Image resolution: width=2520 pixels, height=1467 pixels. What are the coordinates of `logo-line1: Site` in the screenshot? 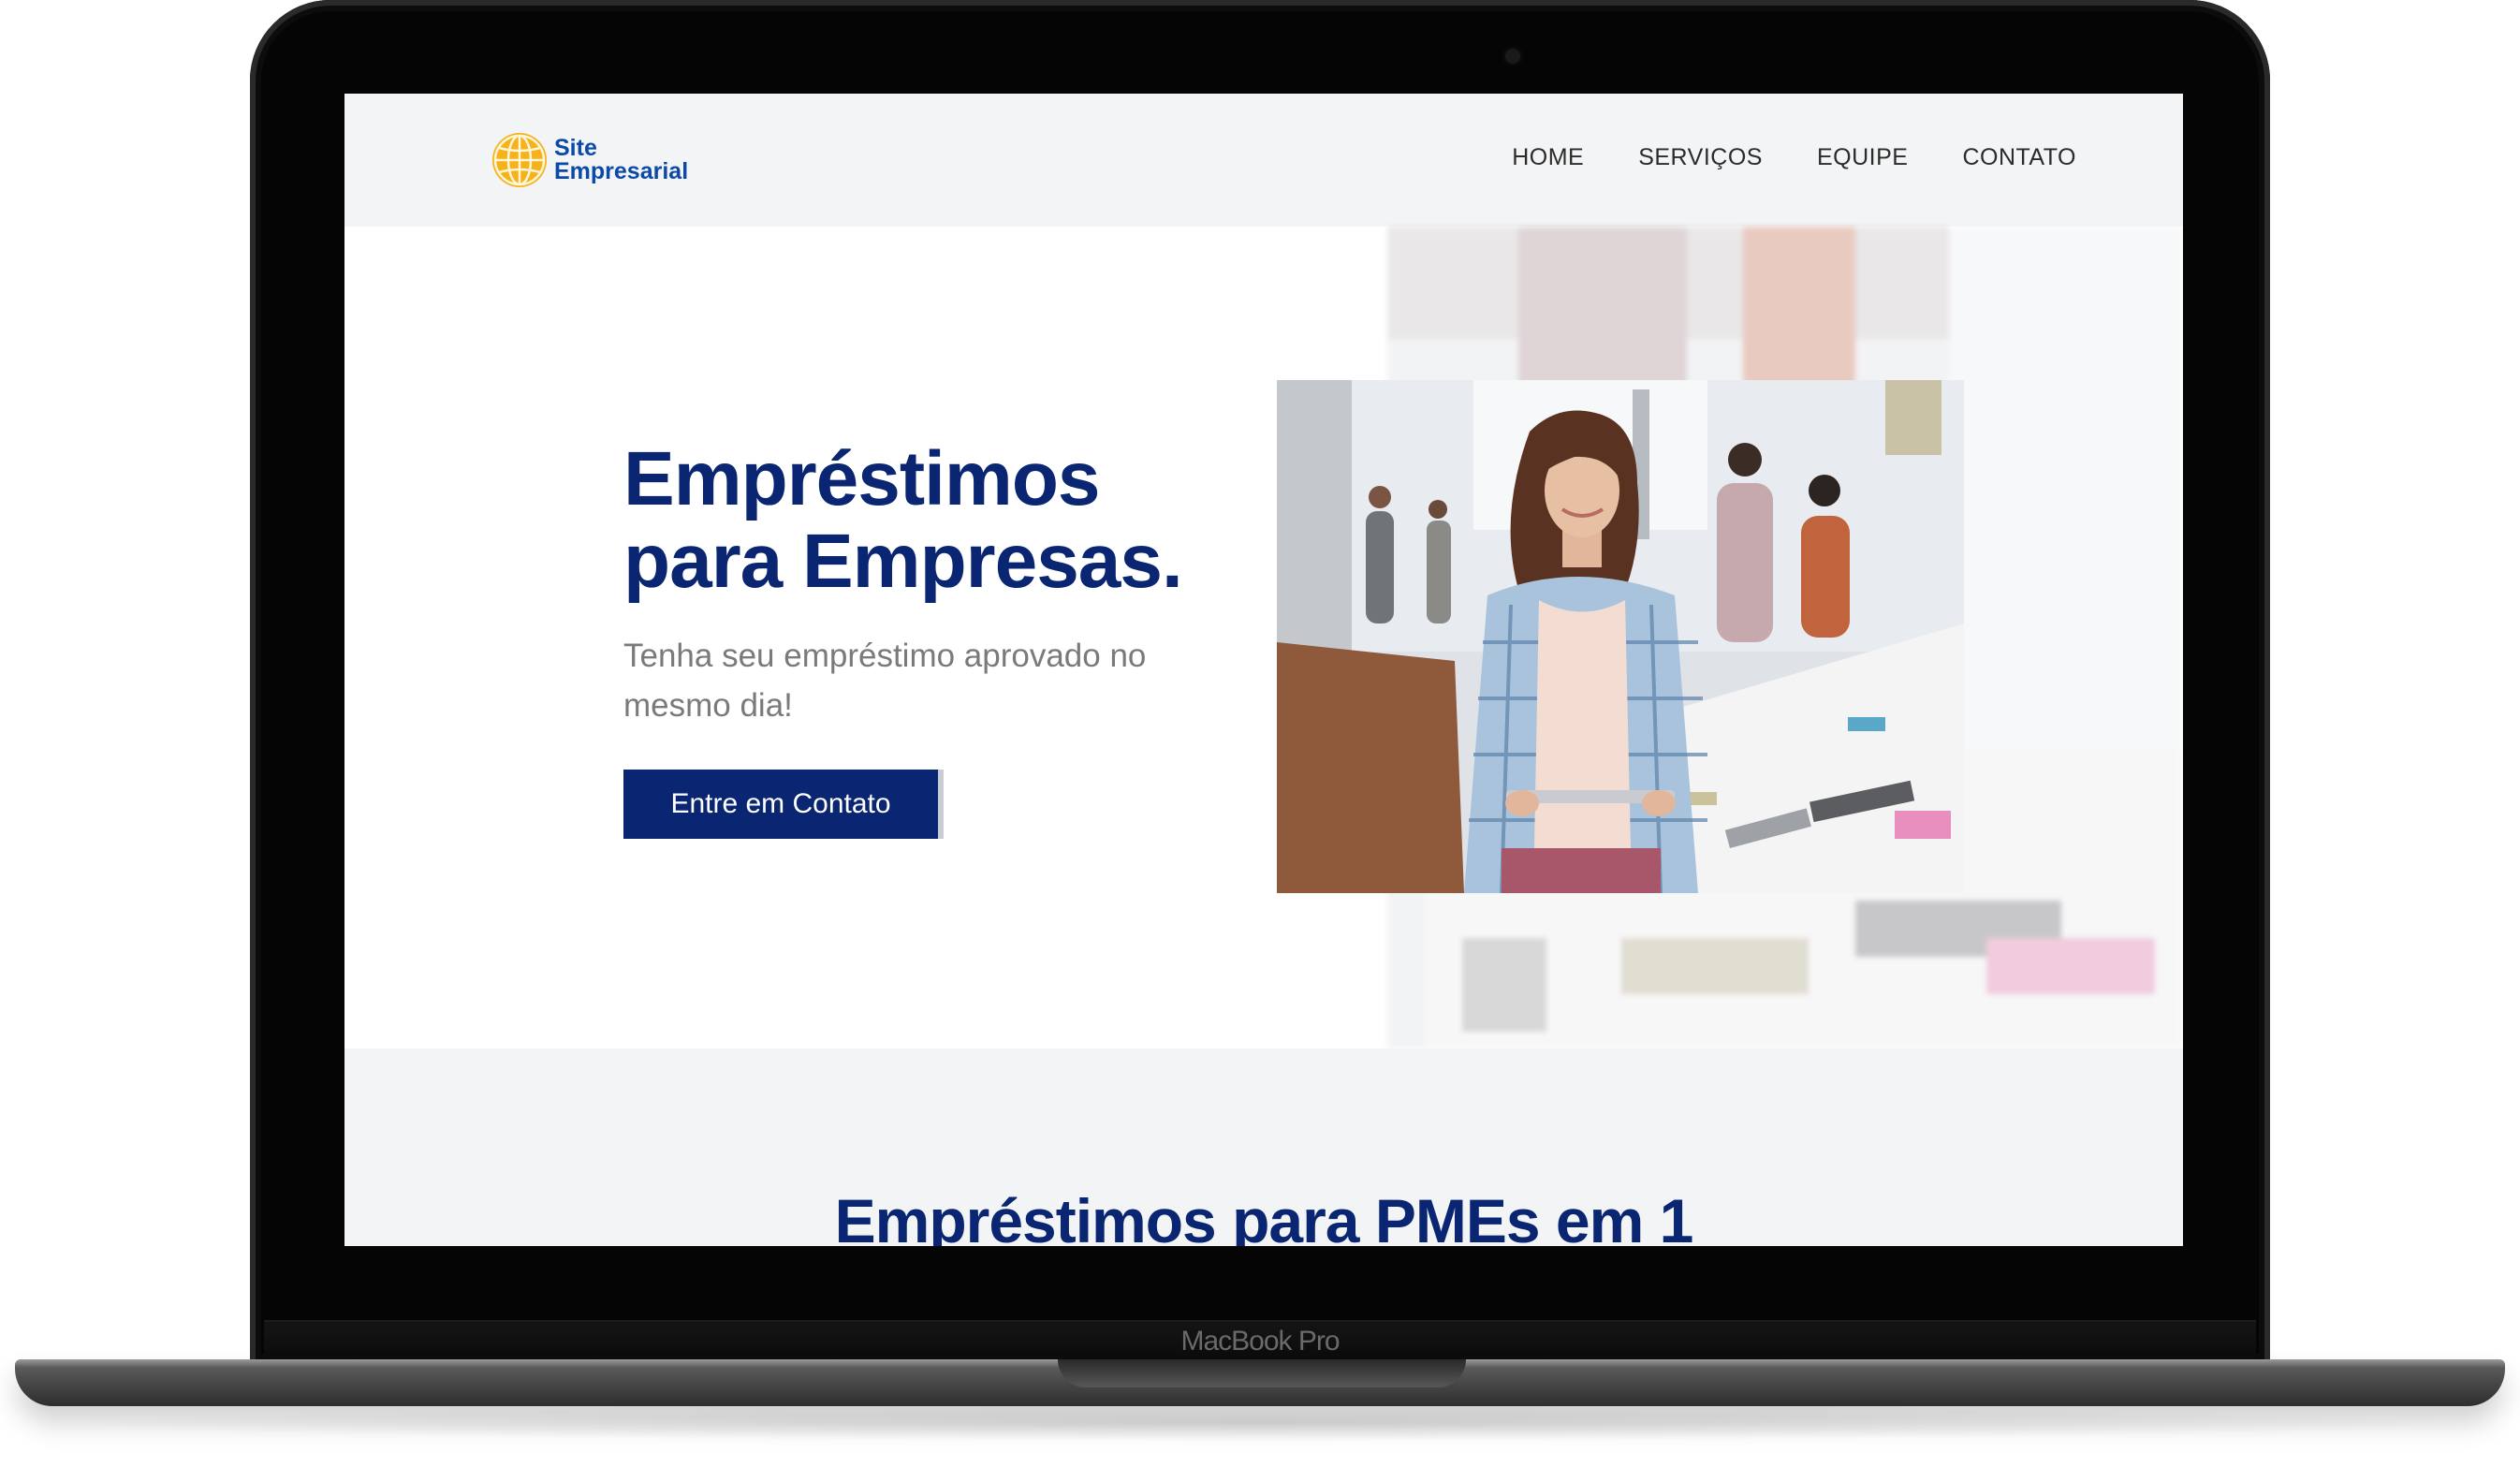 It's located at (575, 148).